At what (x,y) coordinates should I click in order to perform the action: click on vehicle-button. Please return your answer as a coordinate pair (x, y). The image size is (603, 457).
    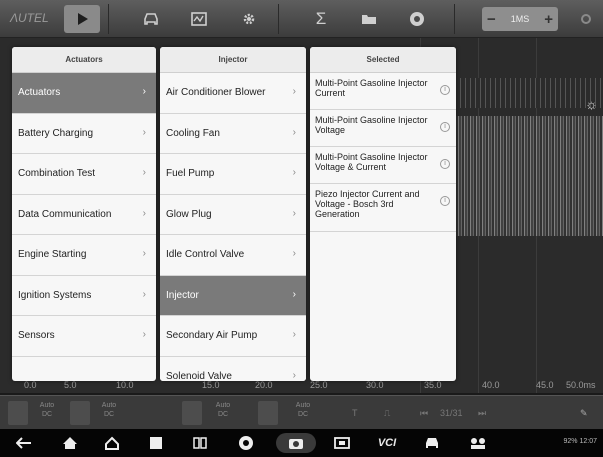
    Looking at the image, I should click on (432, 443).